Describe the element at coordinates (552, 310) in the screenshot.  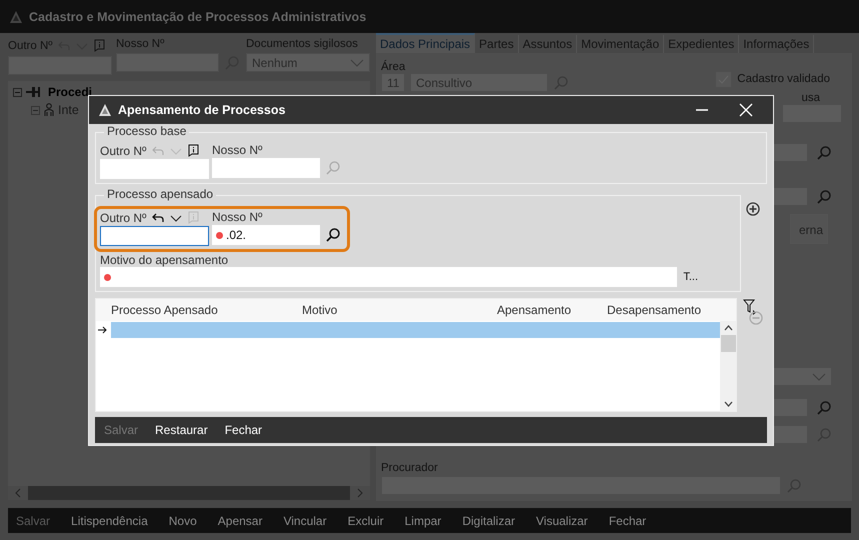
I see `column-header: Apensamento` at that location.